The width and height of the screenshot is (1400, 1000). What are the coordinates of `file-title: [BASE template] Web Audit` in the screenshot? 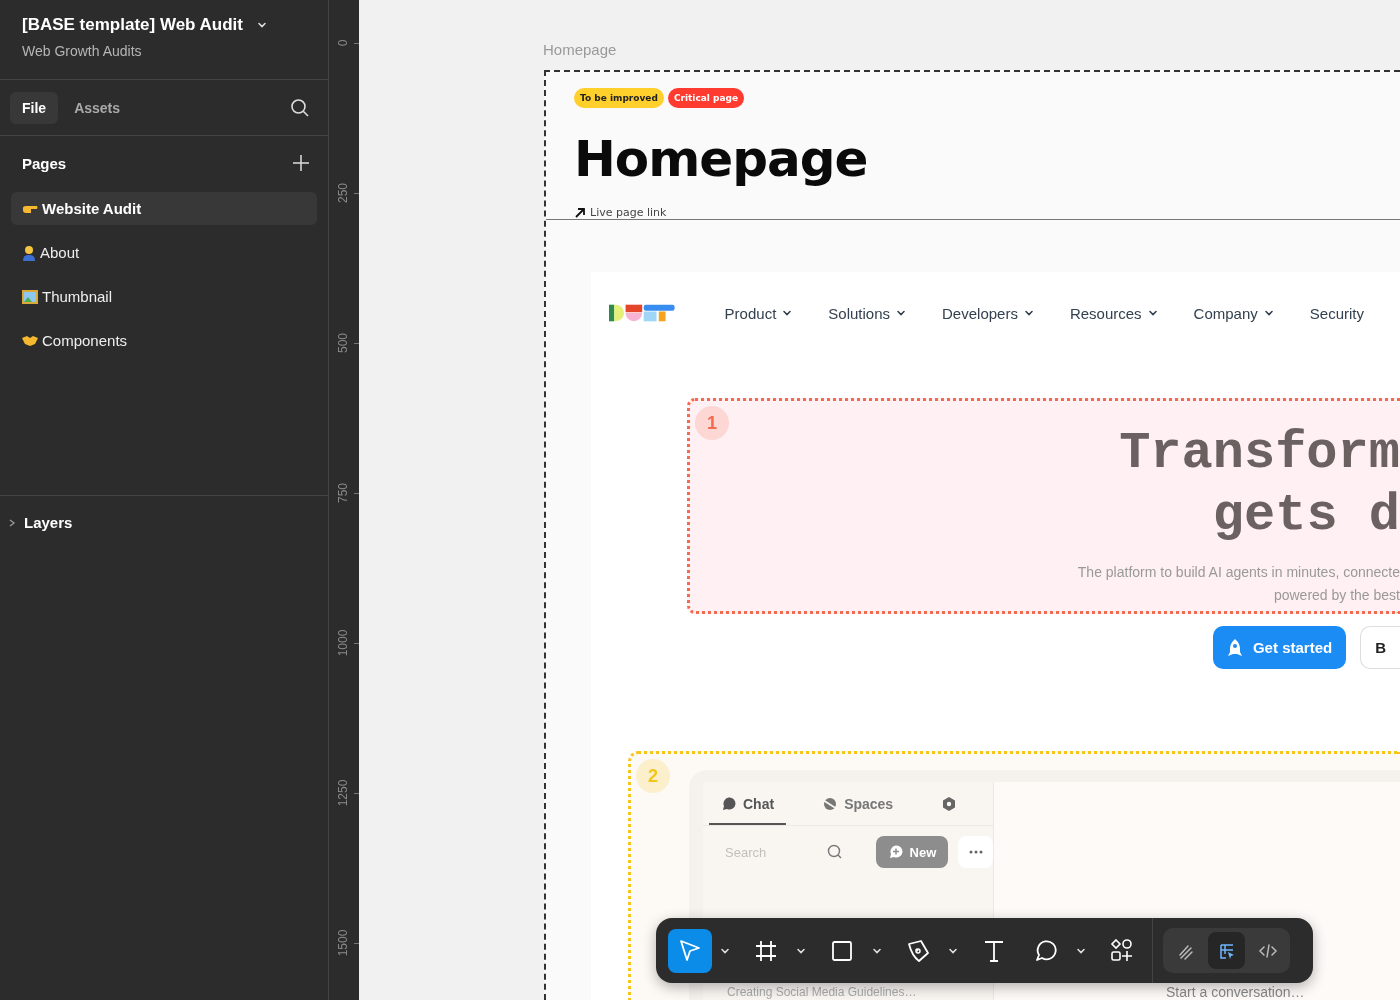 It's located at (132, 25).